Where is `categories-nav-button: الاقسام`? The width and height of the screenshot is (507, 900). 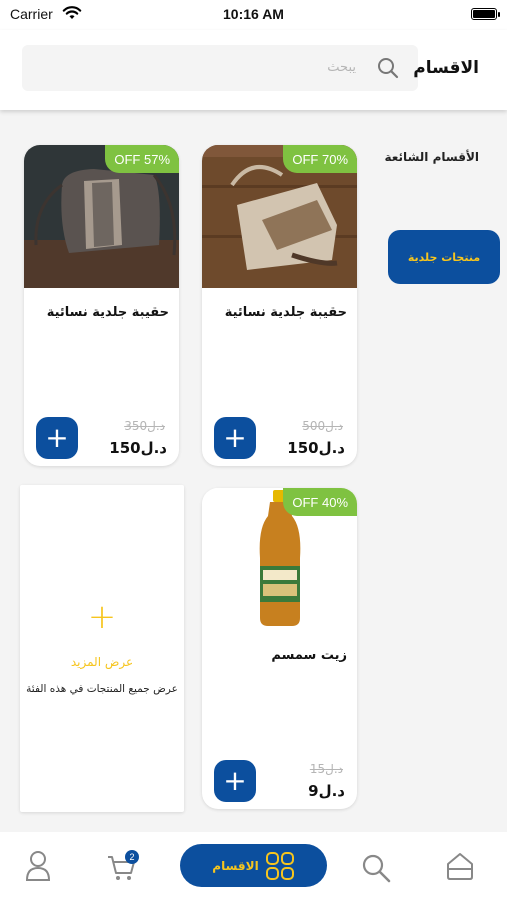
categories-nav-button: الاقسام is located at coordinates (253, 865).